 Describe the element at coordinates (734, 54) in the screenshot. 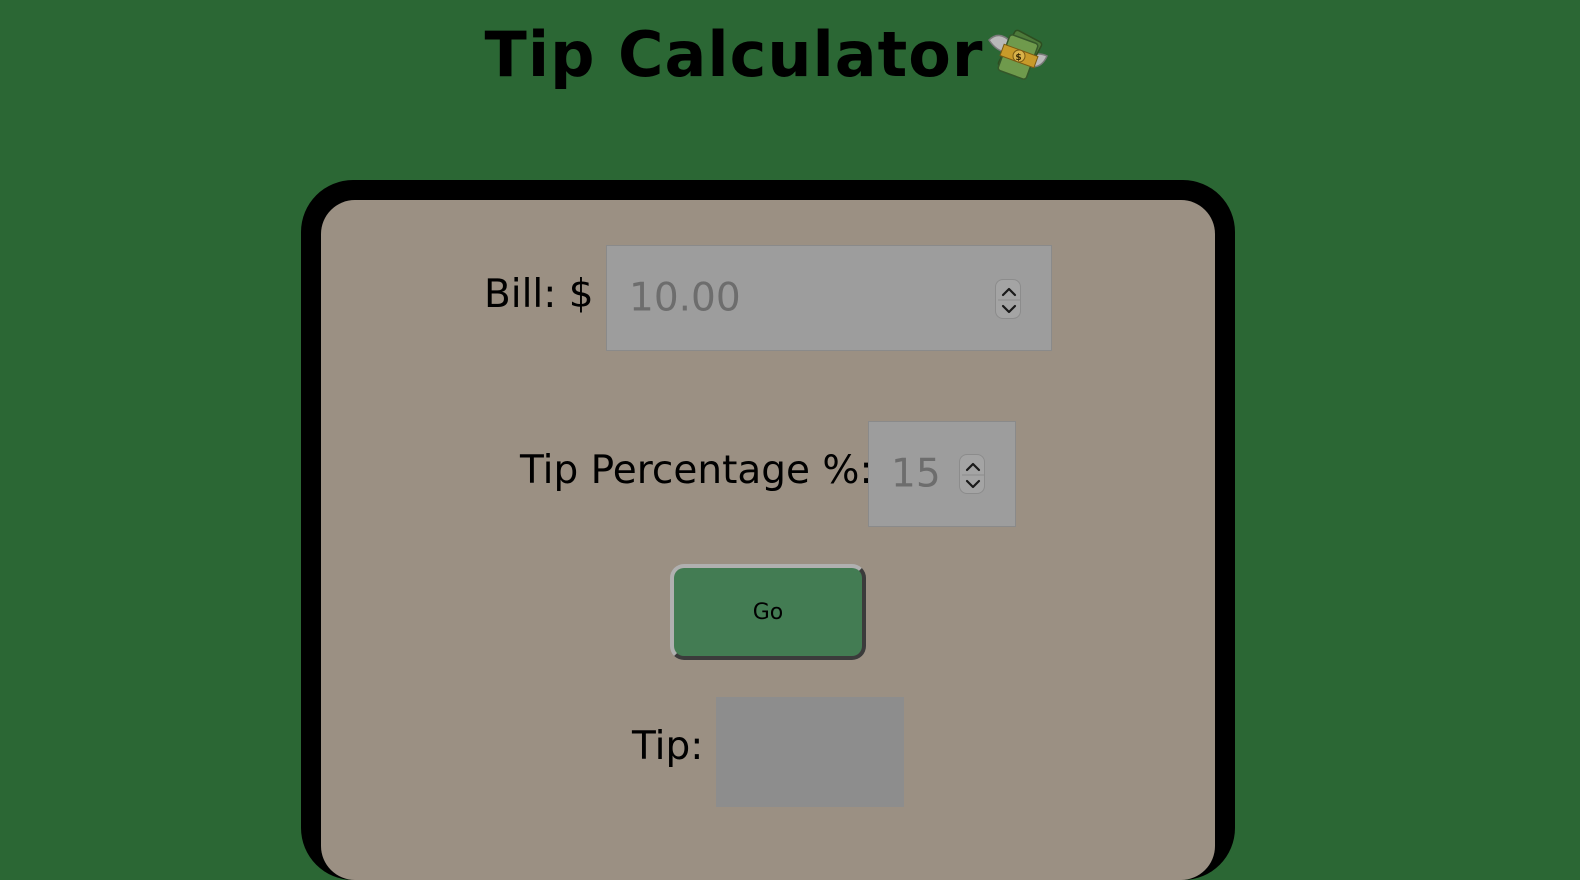

I see `page-title-text: Tip Calculator` at that location.